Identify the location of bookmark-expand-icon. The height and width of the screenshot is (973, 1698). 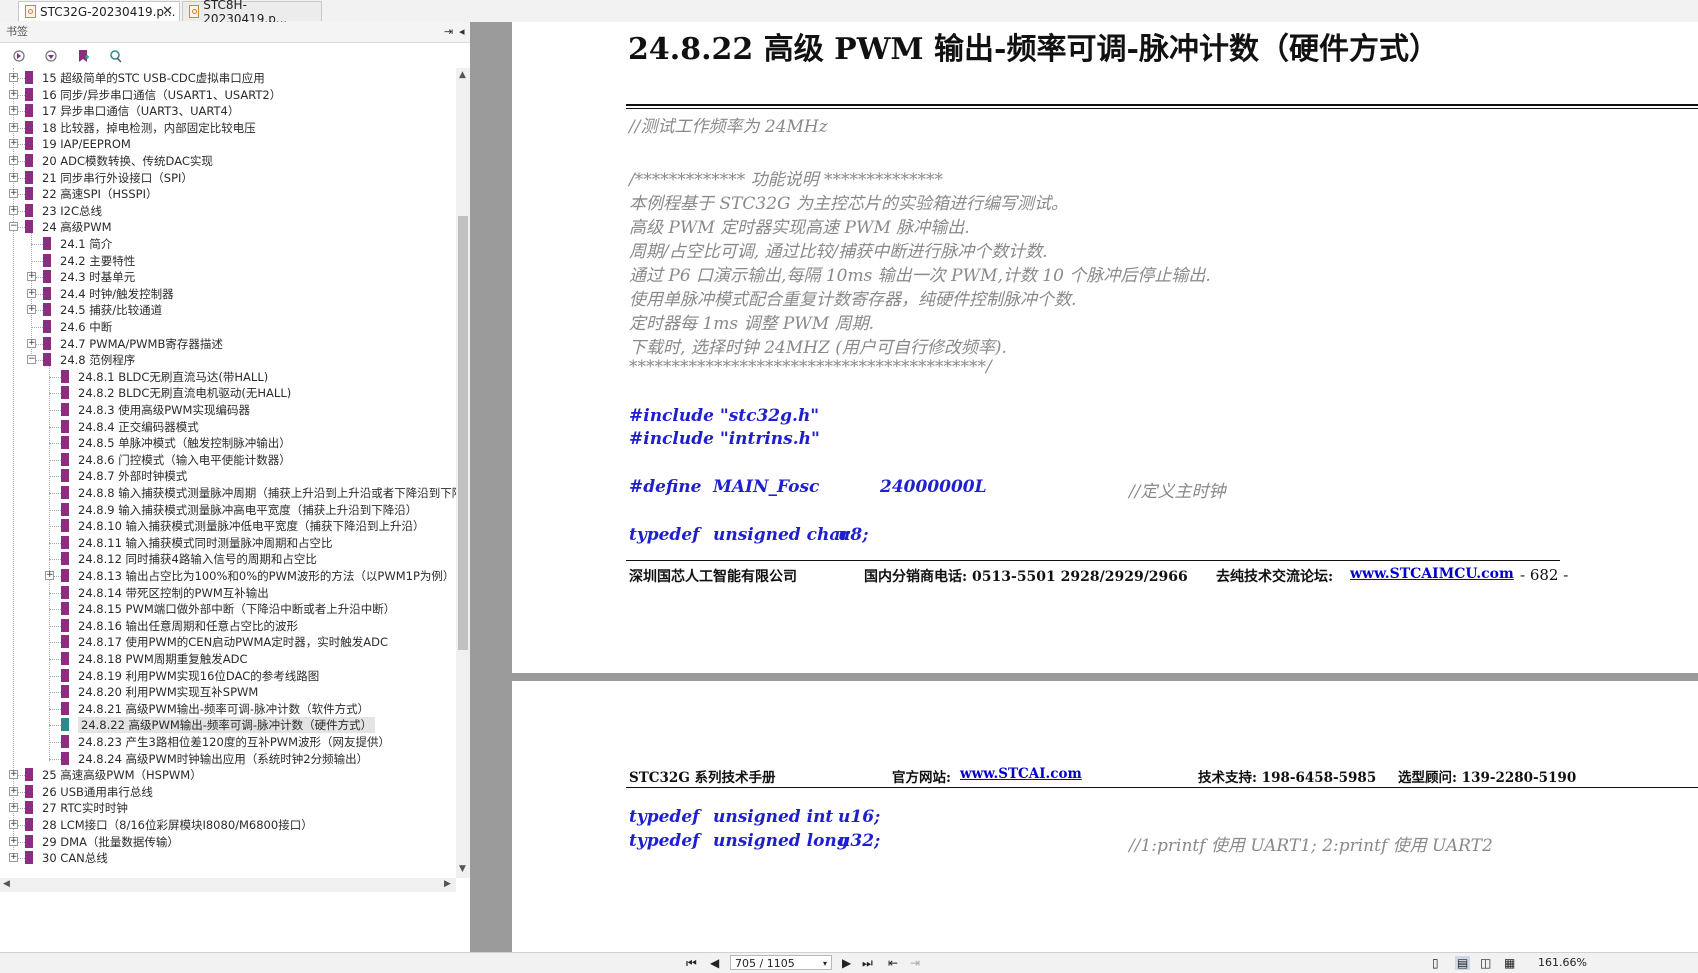
(19, 56).